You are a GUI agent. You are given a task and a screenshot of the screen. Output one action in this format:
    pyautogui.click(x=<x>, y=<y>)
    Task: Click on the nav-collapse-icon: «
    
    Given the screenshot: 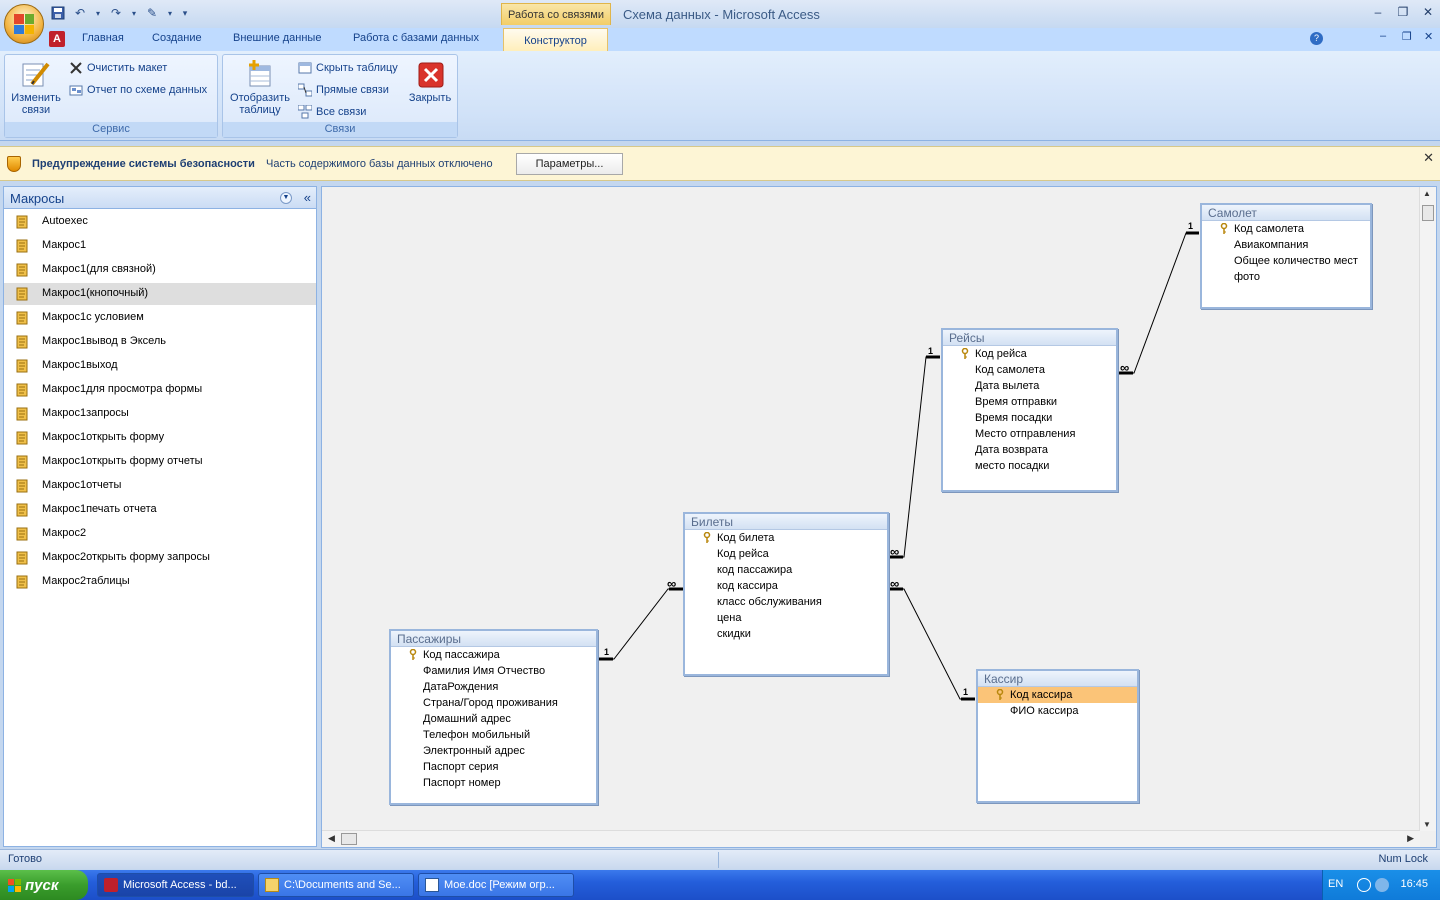 What is the action you would take?
    pyautogui.click(x=307, y=197)
    